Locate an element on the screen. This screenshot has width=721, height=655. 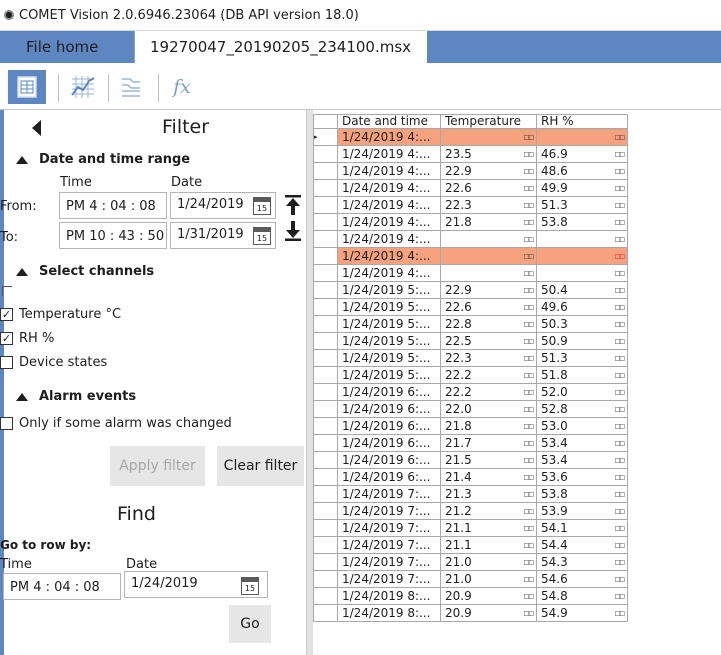
table-row: 1/24/2019 6:... 22.0 □□ 52.8 □□ is located at coordinates (470, 409).